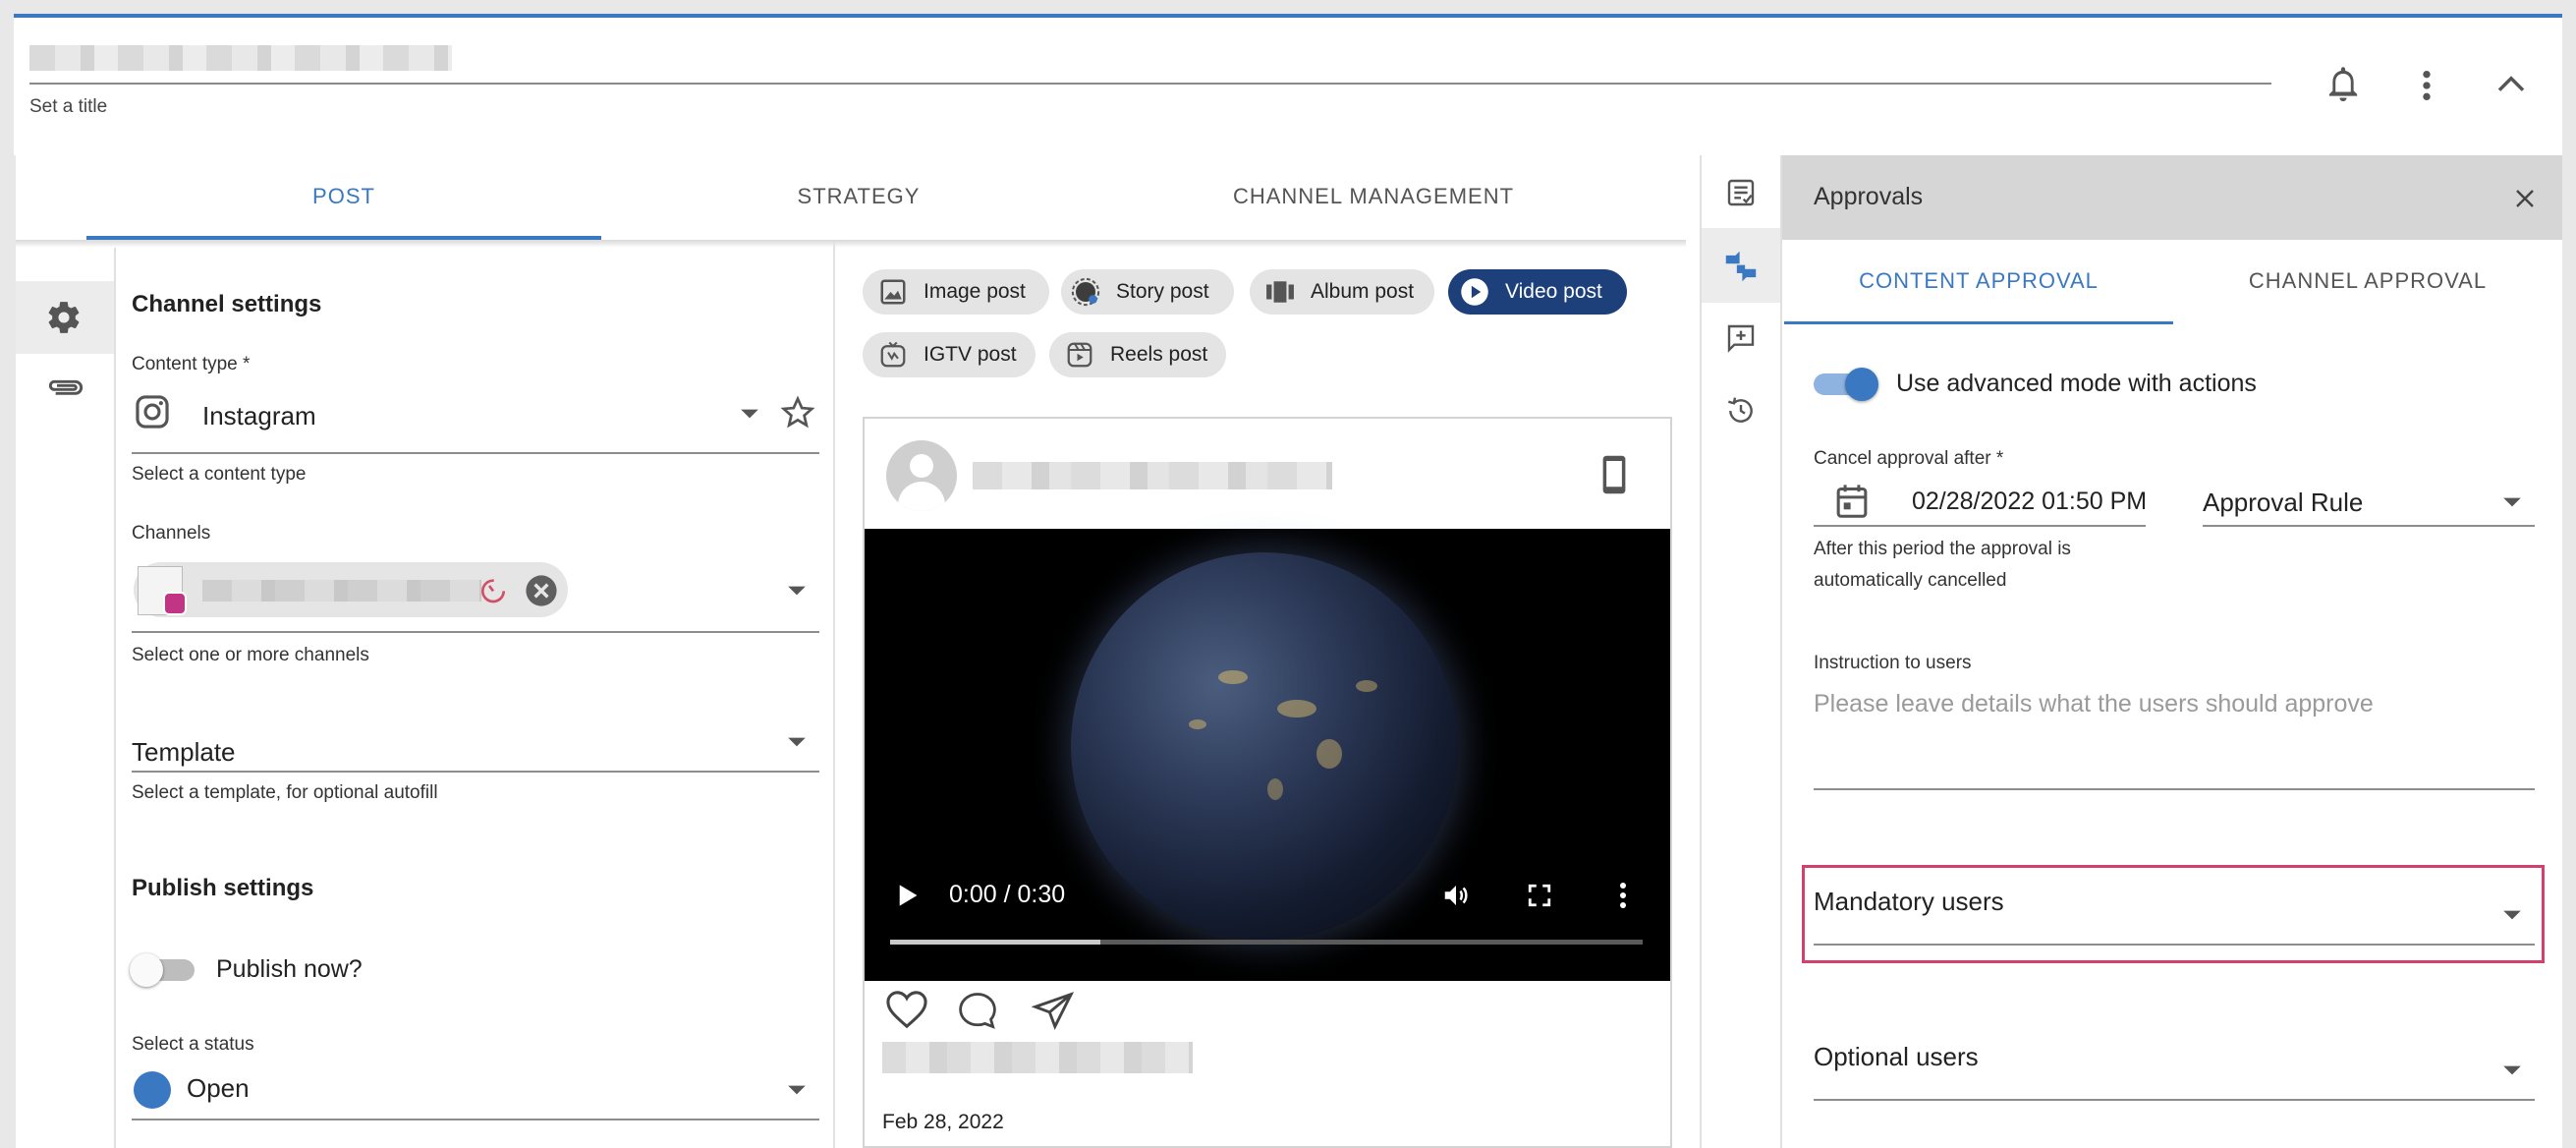 Image resolution: width=2576 pixels, height=1148 pixels. What do you see at coordinates (893, 355) in the screenshot?
I see `igtv-icon` at bounding box center [893, 355].